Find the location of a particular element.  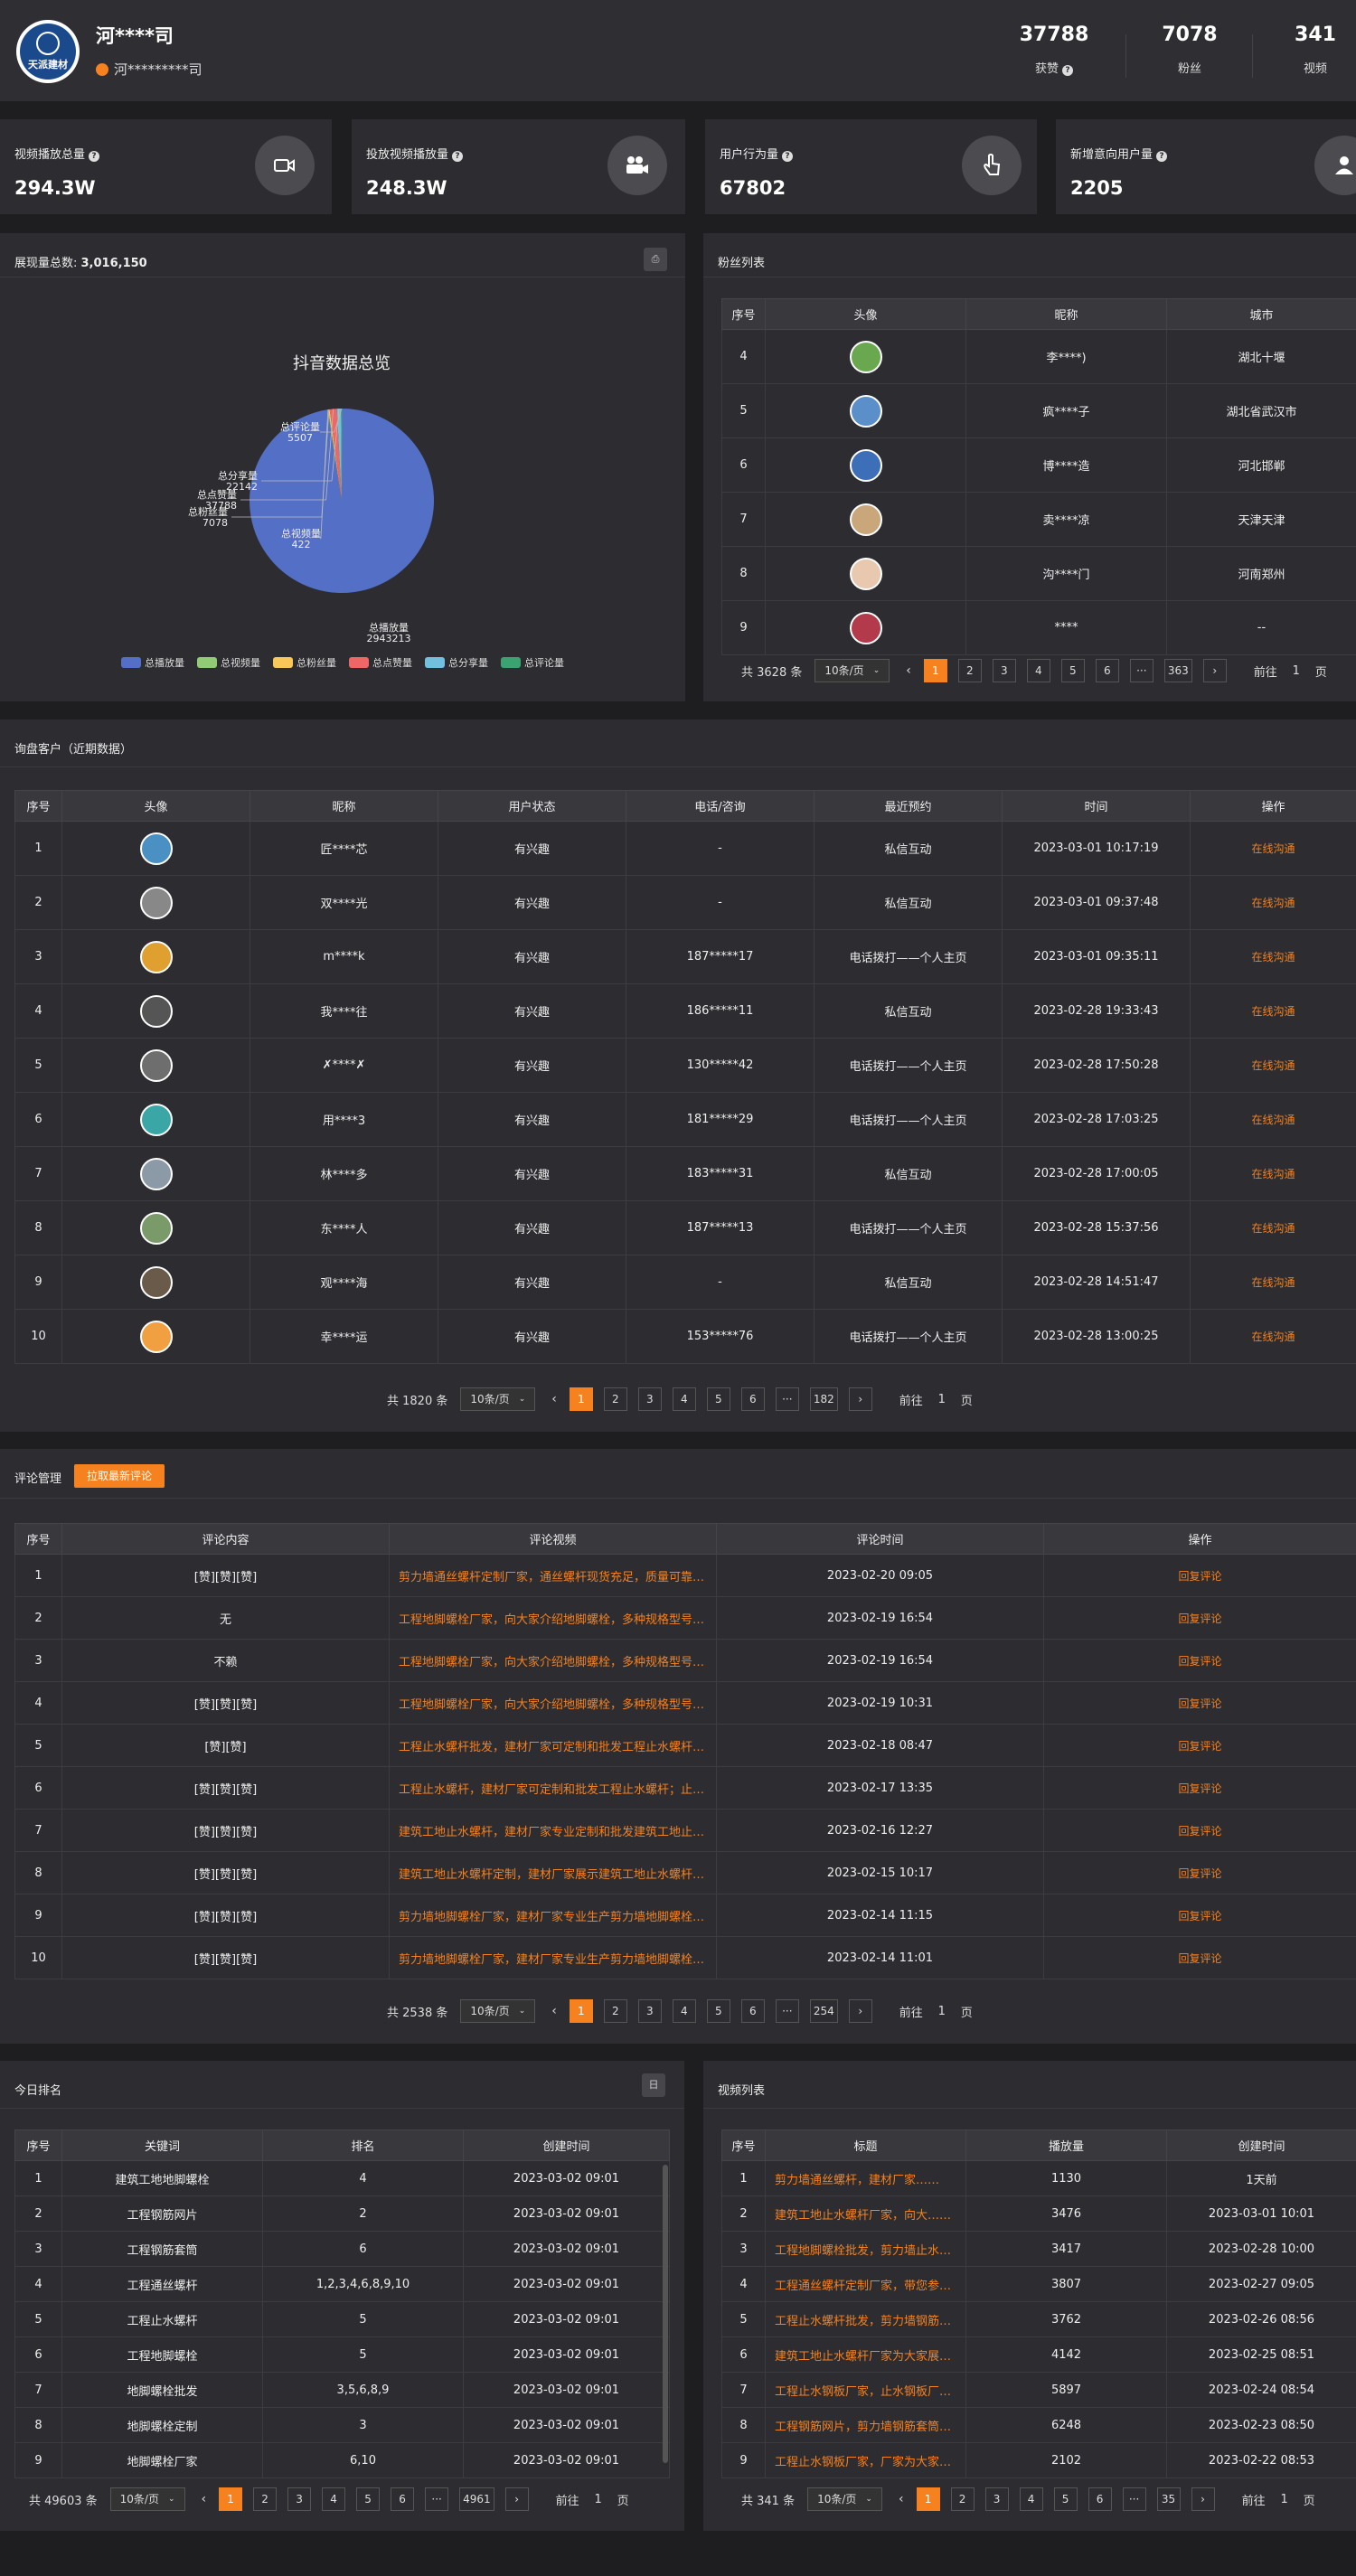

legend-item: 总播放量 is located at coordinates (152, 662).